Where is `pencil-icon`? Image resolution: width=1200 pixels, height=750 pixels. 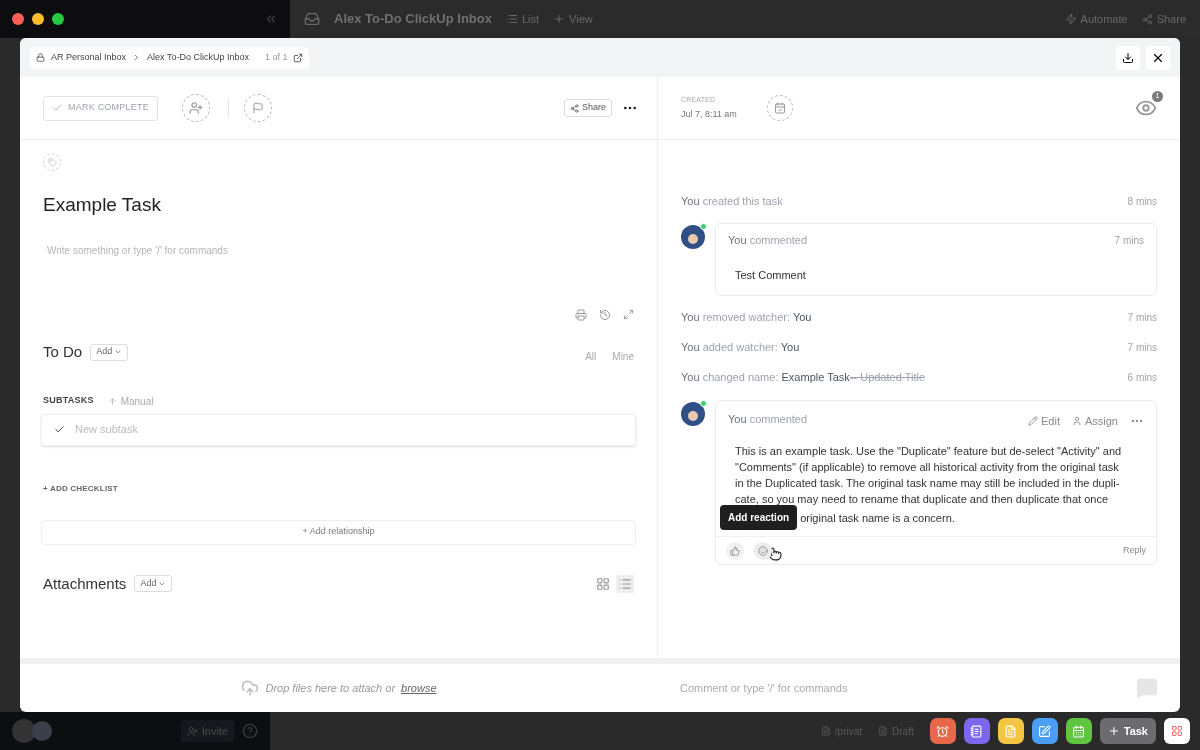
pencil-icon is located at coordinates (1033, 420).